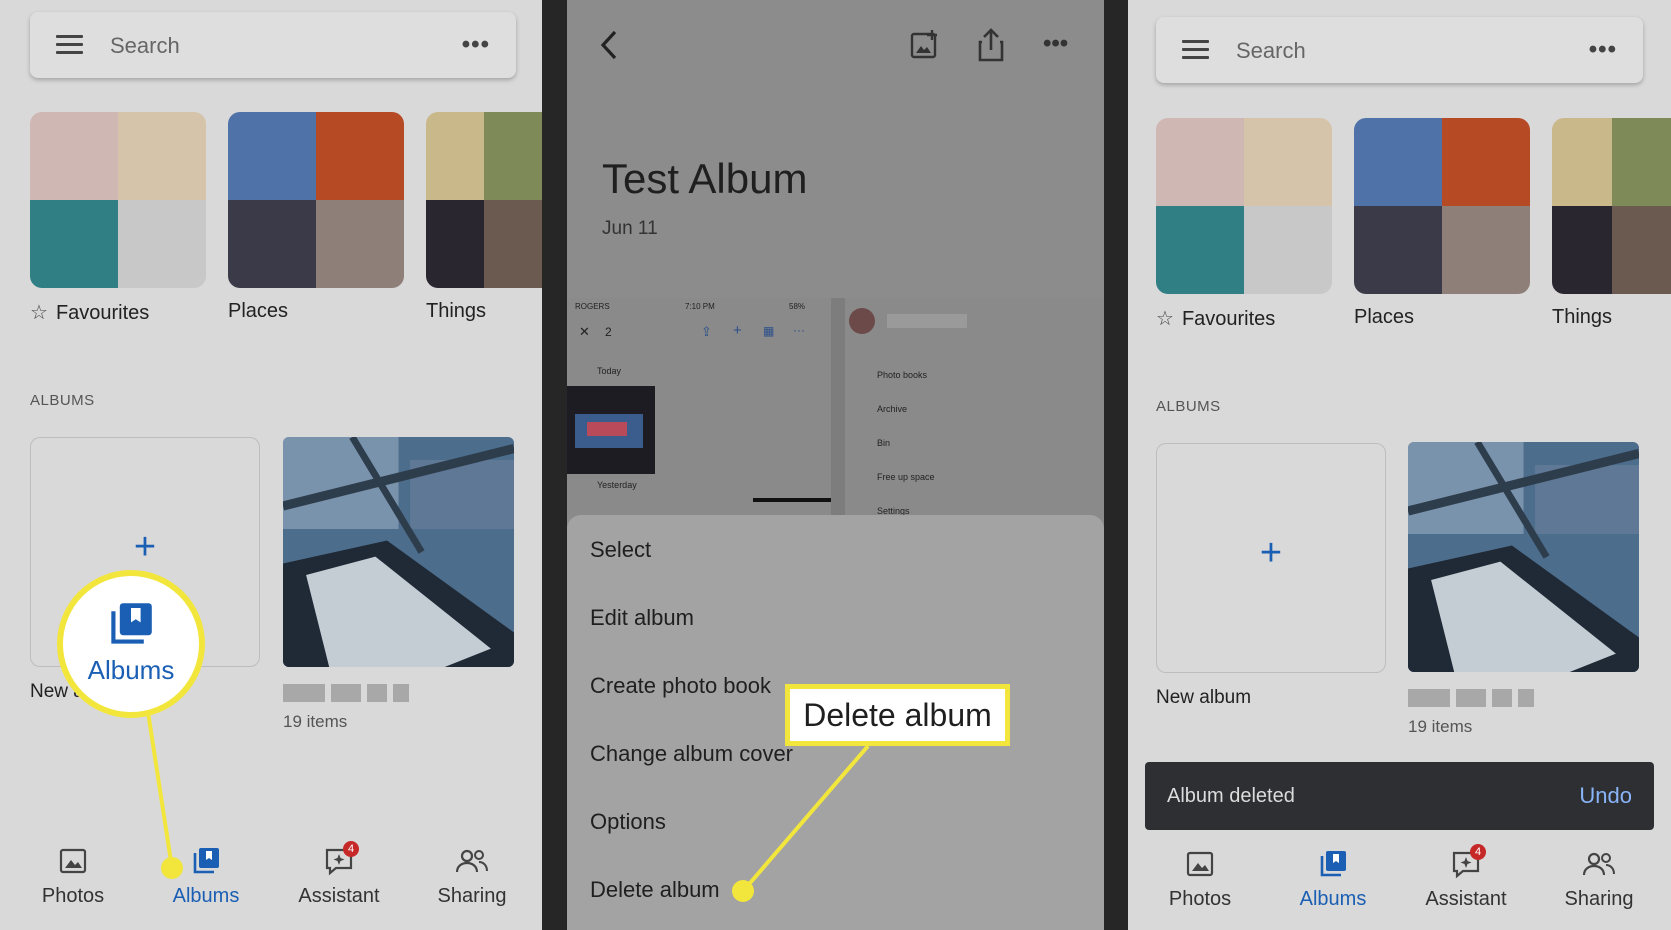  What do you see at coordinates (1333, 864) in the screenshot?
I see `albums-icon` at bounding box center [1333, 864].